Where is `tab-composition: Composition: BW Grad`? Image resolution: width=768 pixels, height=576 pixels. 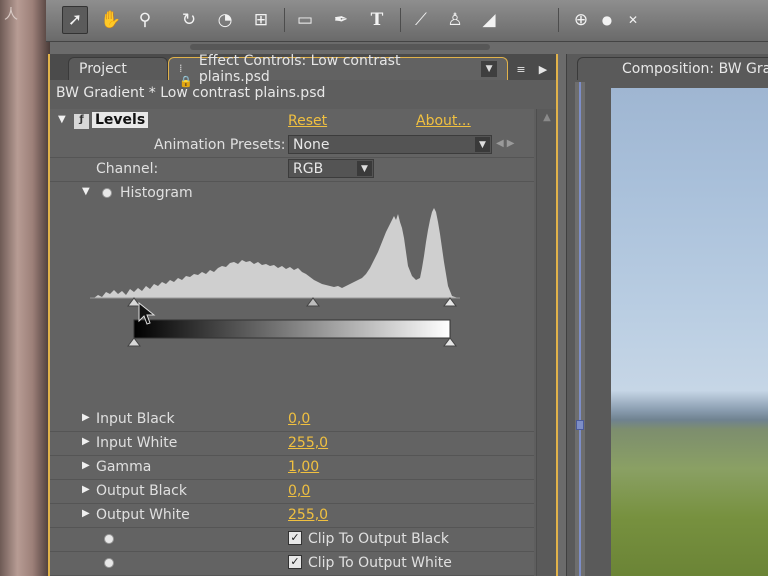
tab-composition: Composition: BW Grad is located at coordinates (672, 68).